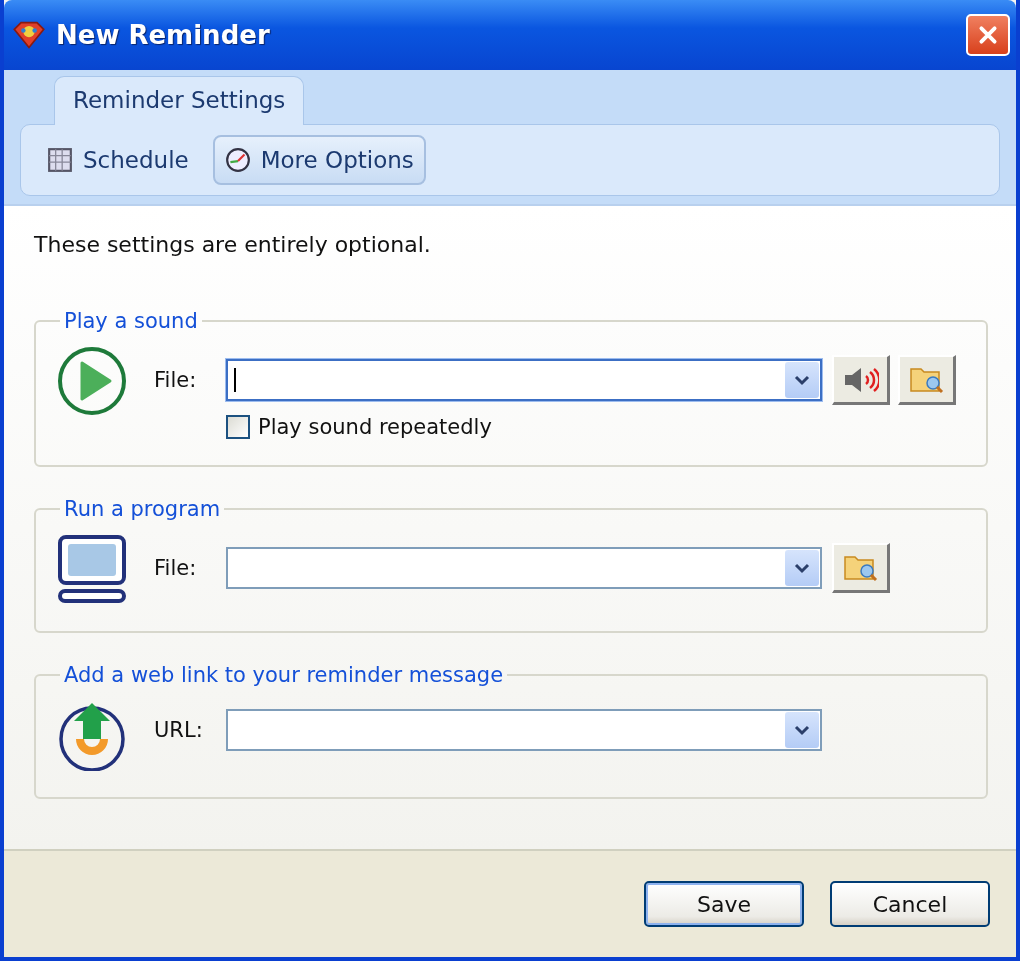 Image resolution: width=1020 pixels, height=961 pixels. Describe the element at coordinates (179, 730) in the screenshot. I see `field-label: URL:` at that location.